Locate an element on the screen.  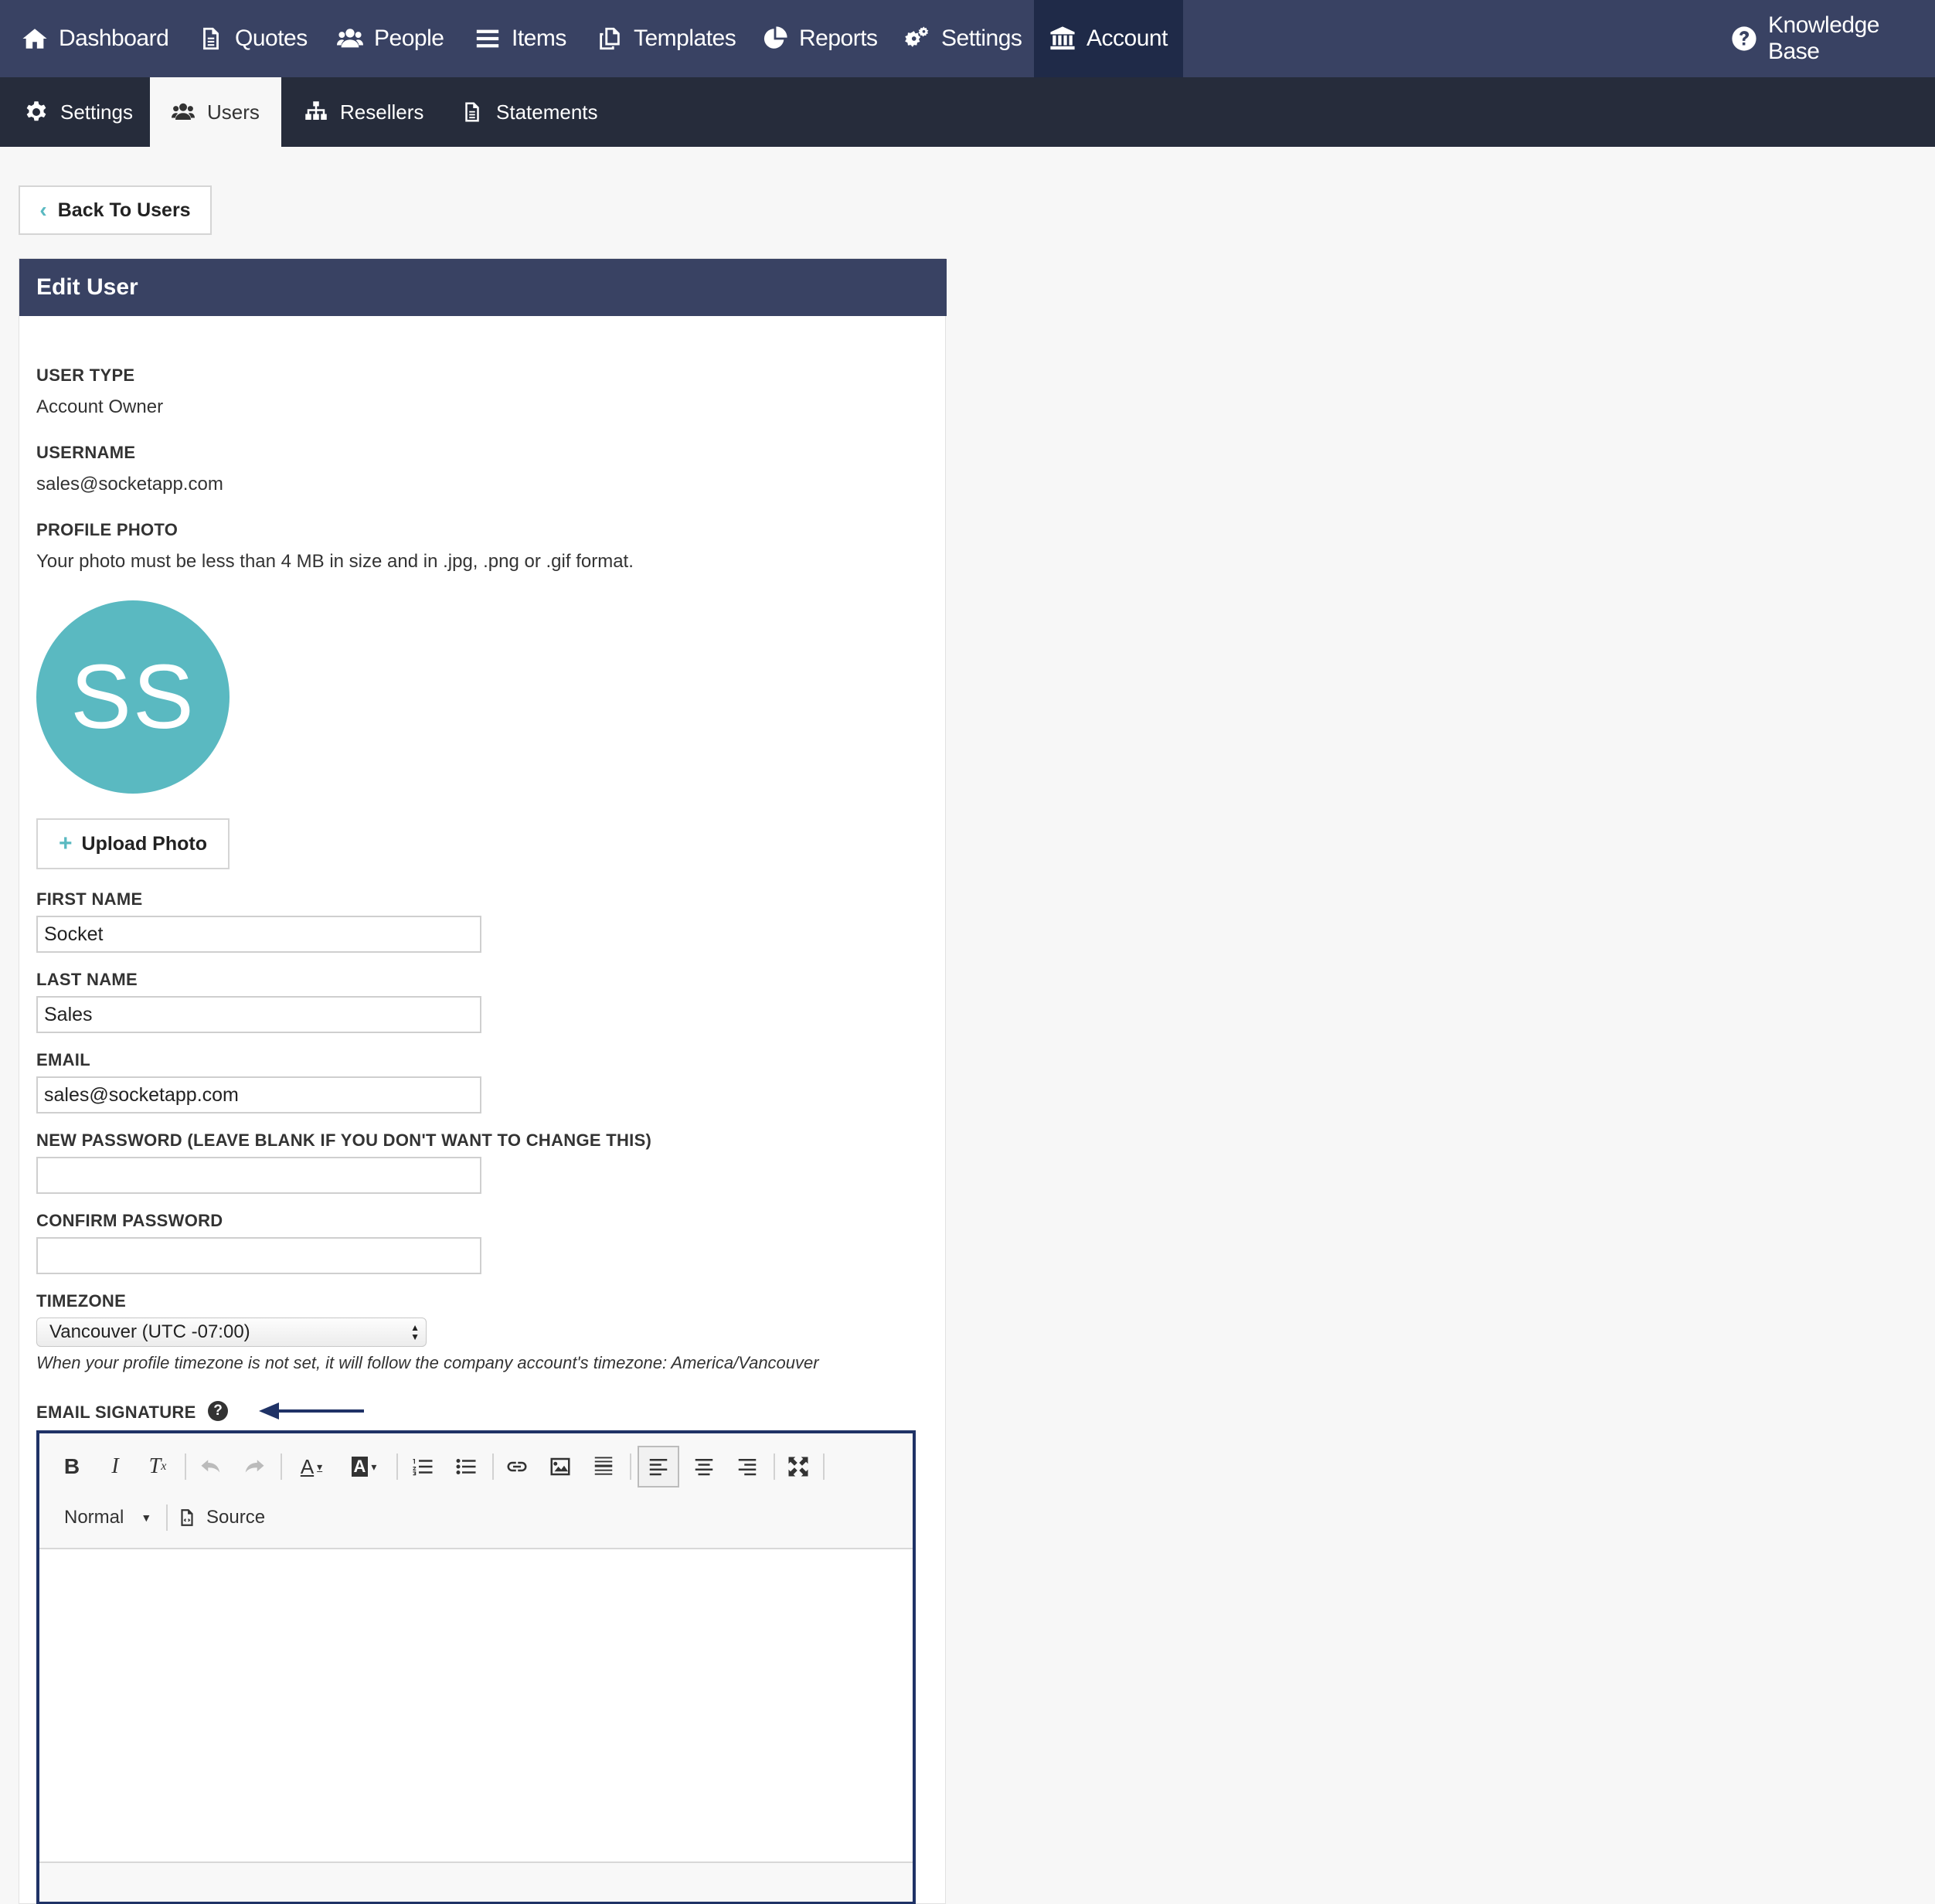
sitemap-icon is located at coordinates (316, 110).